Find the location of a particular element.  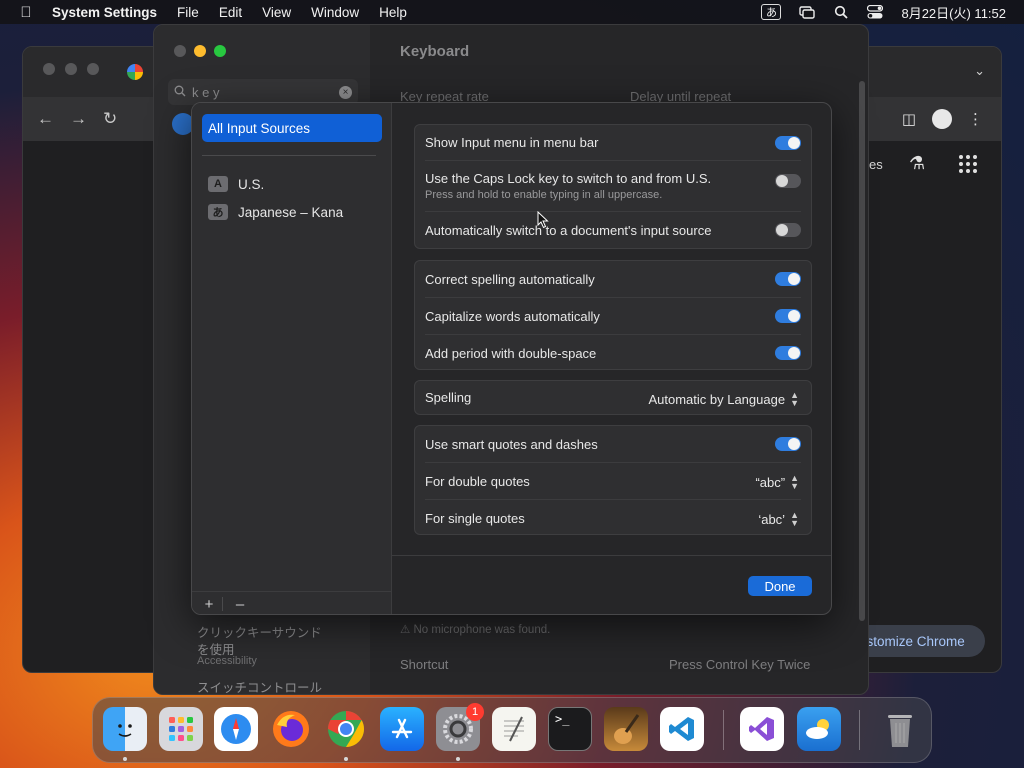

double-quotes-row: For double quotes “abc” ▲ ▼ is located at coordinates (613, 481).